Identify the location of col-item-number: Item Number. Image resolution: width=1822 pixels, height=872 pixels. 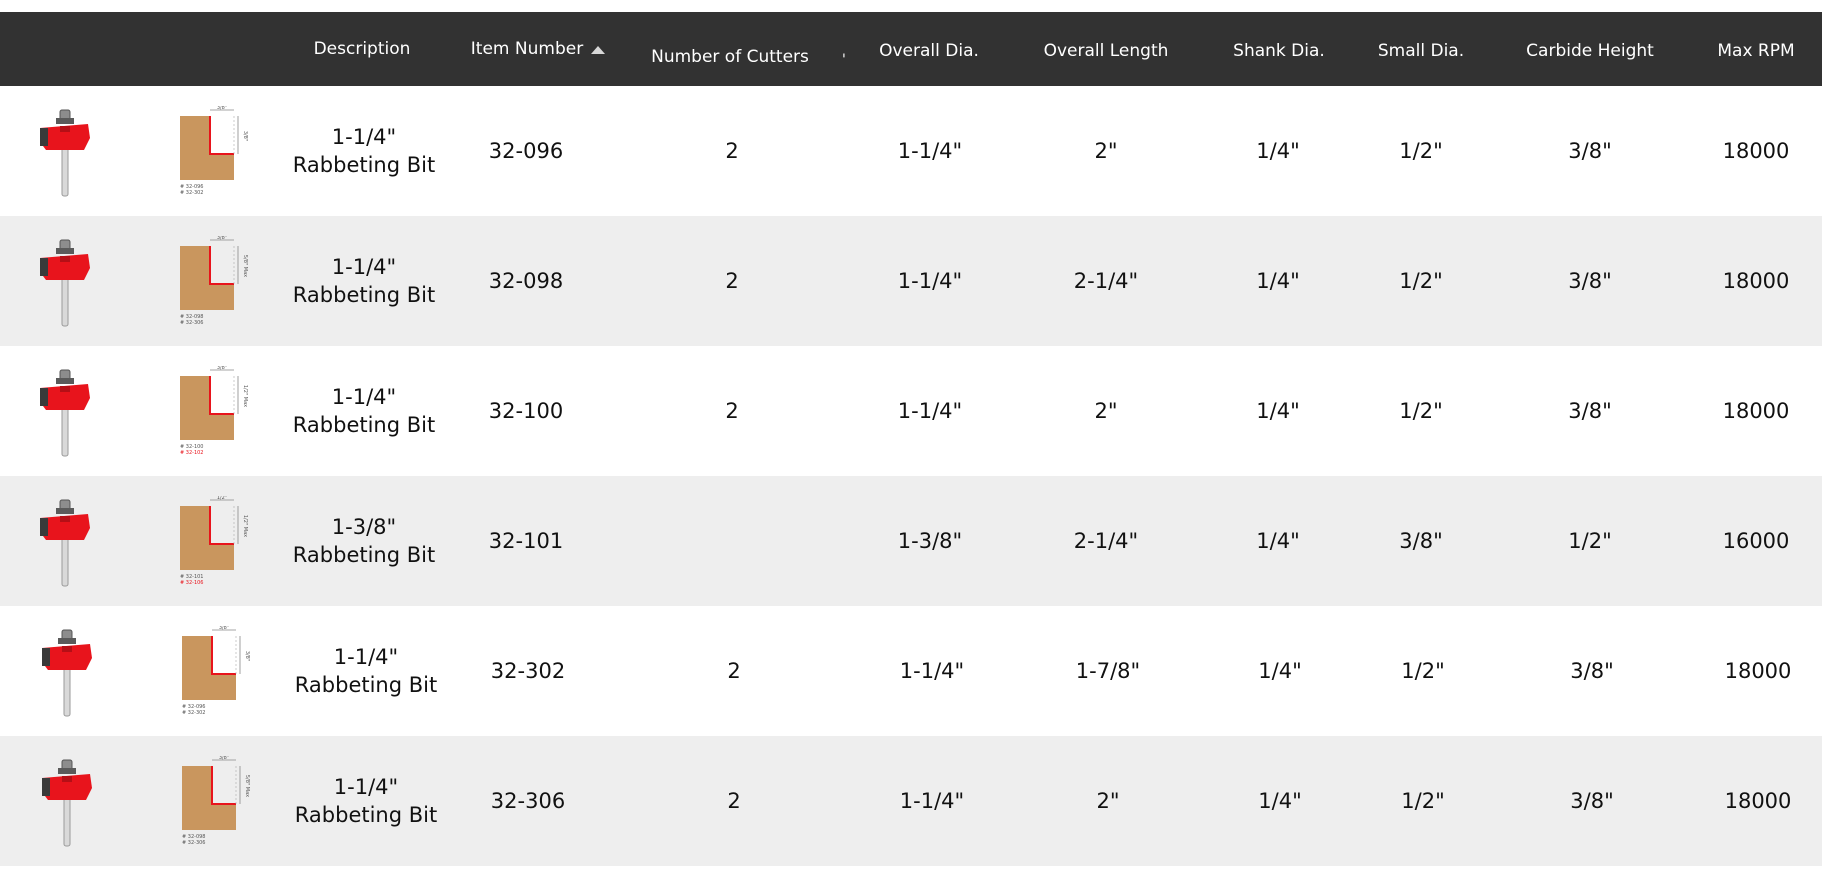
(538, 49).